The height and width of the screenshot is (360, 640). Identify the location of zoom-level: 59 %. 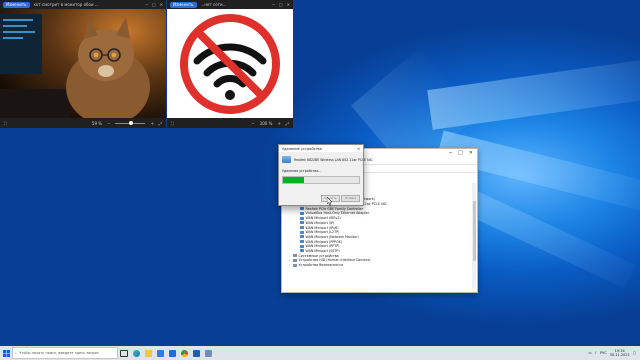
(97, 123).